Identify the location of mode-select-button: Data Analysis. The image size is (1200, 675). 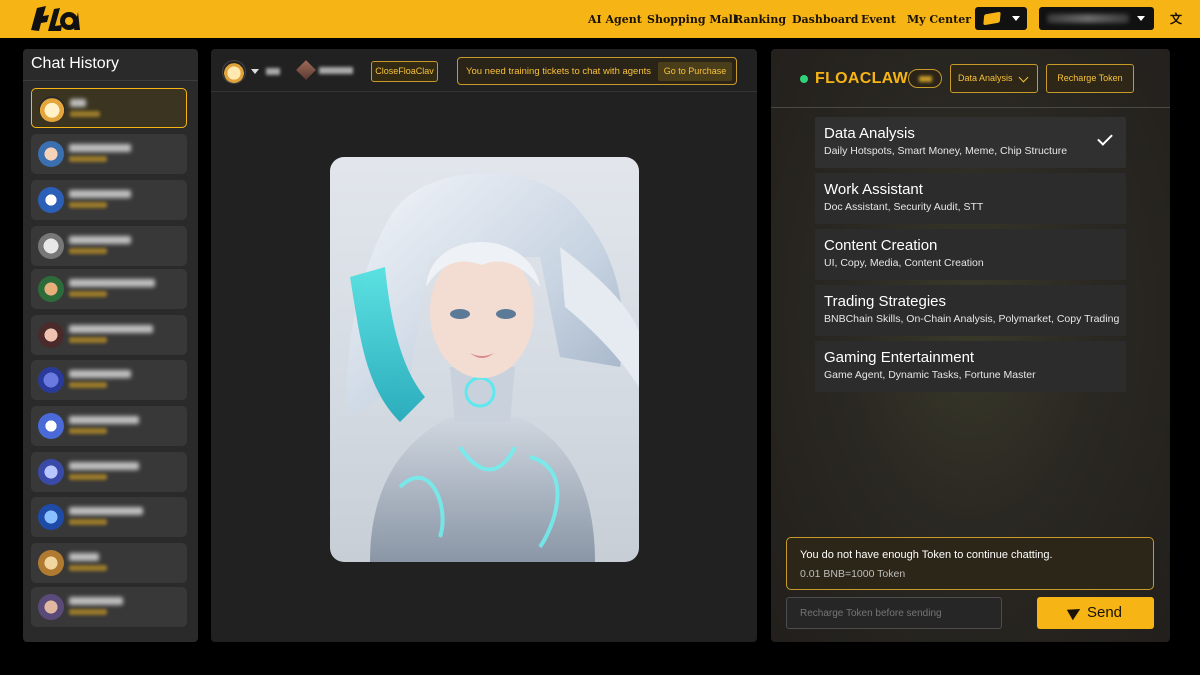
(994, 78).